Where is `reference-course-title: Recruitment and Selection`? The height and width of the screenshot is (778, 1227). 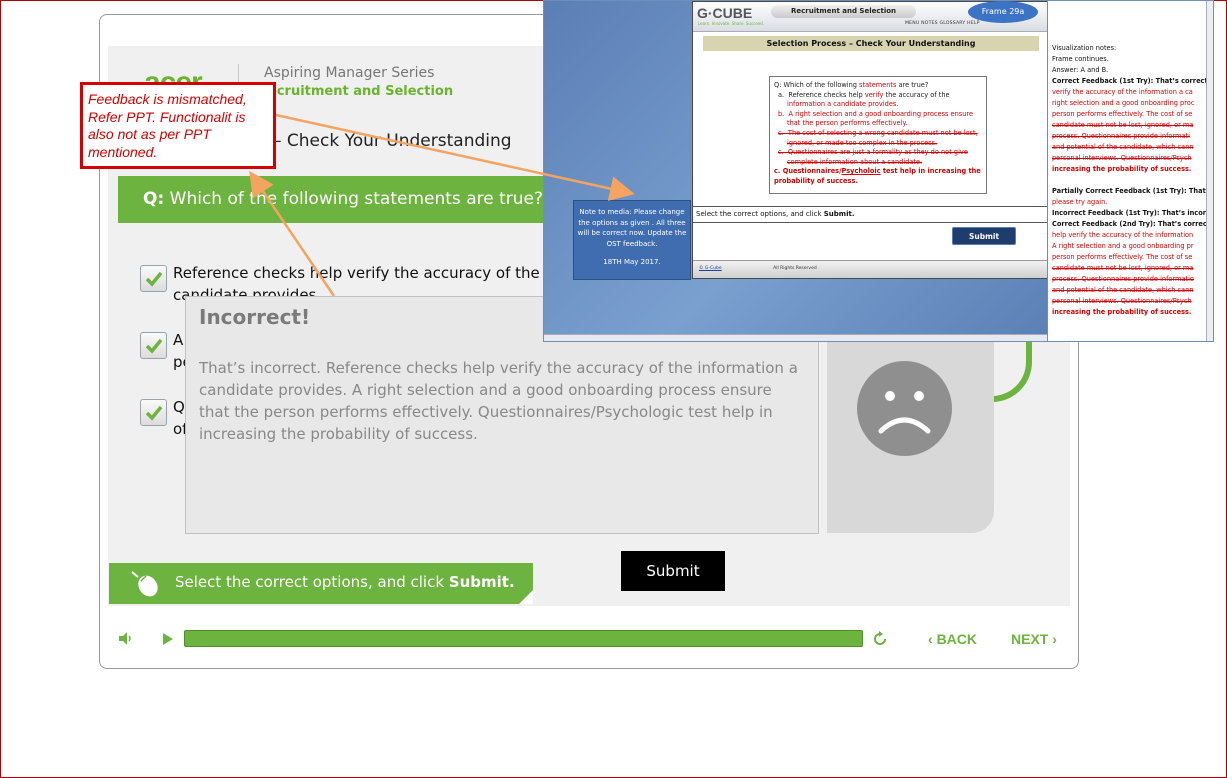 reference-course-title: Recruitment and Selection is located at coordinates (843, 11).